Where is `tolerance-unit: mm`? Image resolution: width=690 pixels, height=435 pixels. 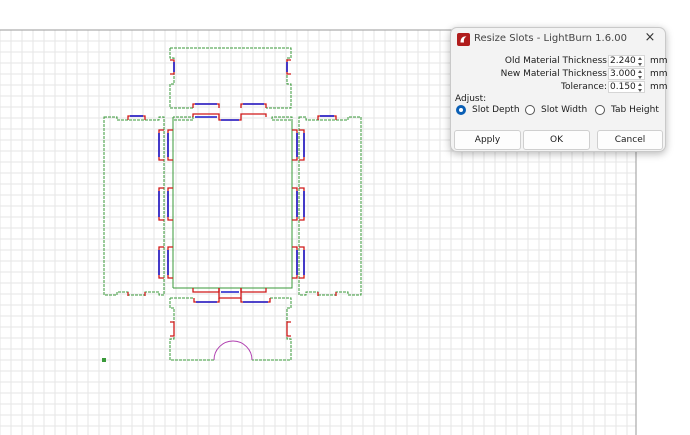 tolerance-unit: mm is located at coordinates (659, 87).